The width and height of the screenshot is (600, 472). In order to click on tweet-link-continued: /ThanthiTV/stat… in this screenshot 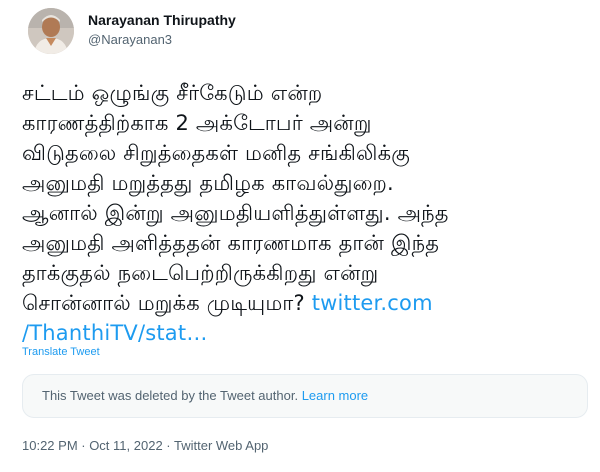, I will do `click(307, 333)`.